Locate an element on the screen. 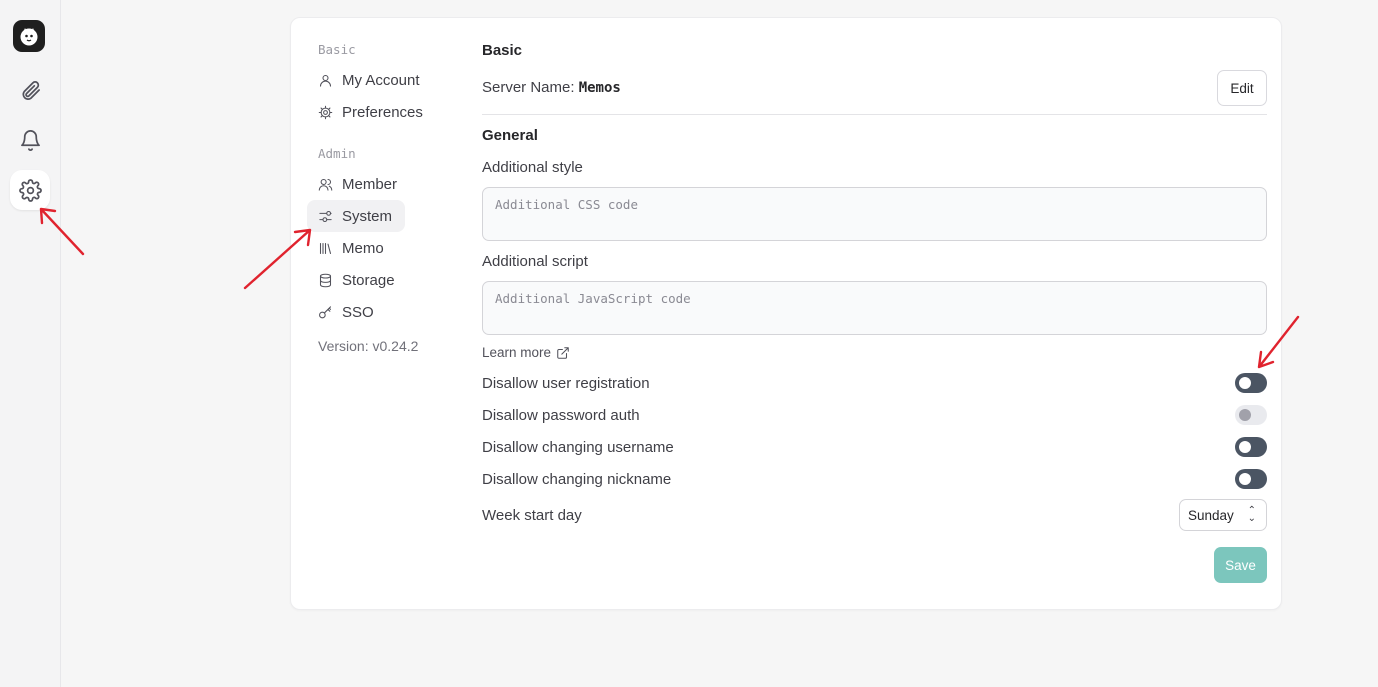  nav-item-member: Member is located at coordinates (358, 184).